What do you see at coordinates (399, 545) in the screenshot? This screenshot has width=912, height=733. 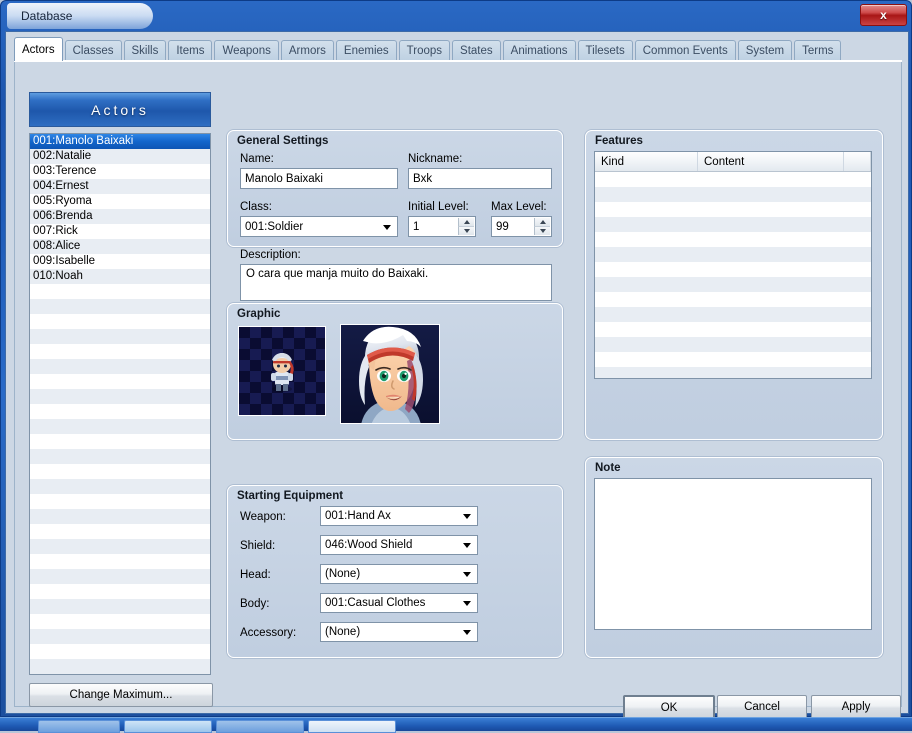 I see `equipment-dropdown-1: 046:Wood Shield` at bounding box center [399, 545].